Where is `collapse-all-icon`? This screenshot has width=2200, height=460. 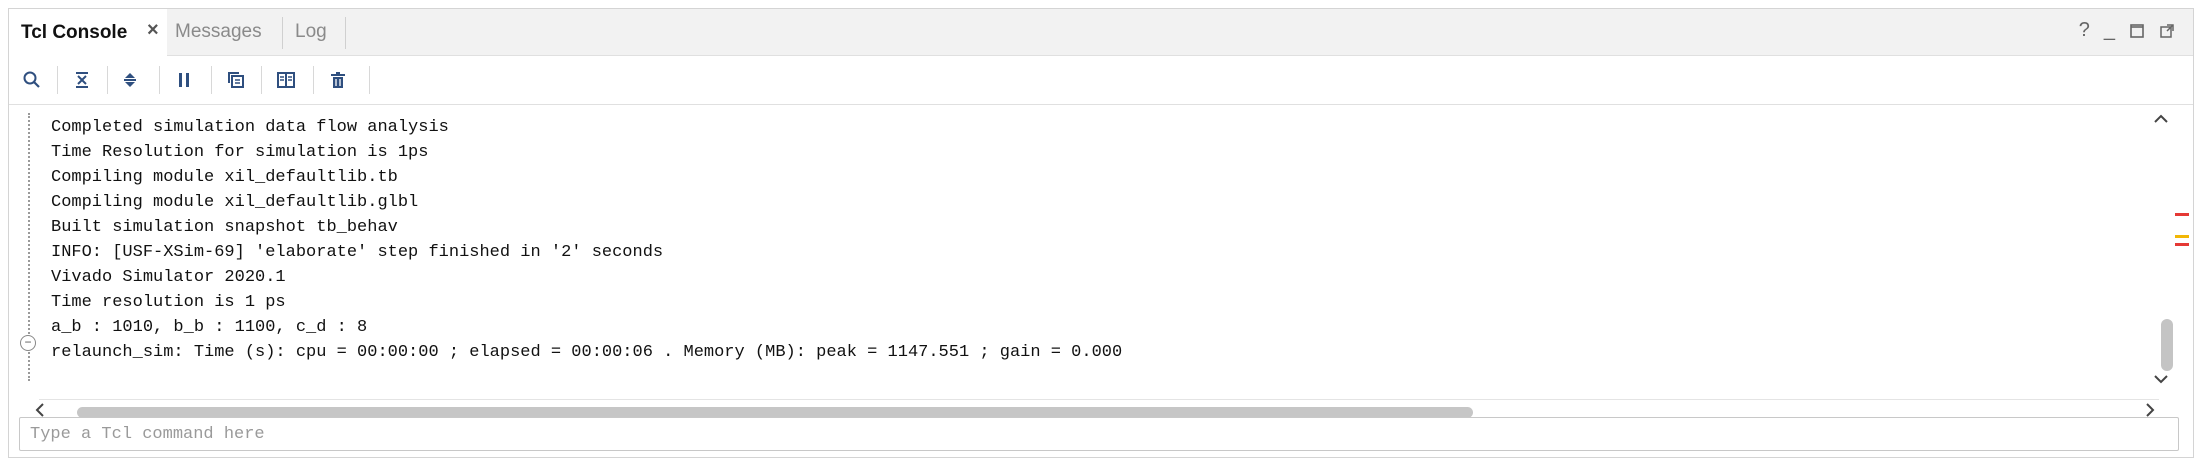
collapse-all-icon is located at coordinates (82, 80).